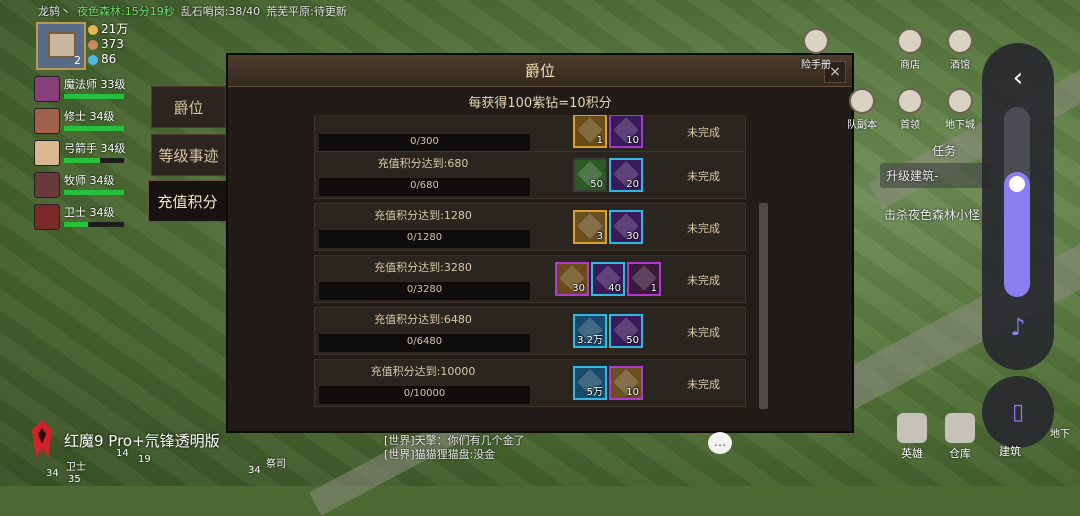 This screenshot has width=1080, height=516. Describe the element at coordinates (960, 428) in the screenshot. I see `sack-icon` at that location.